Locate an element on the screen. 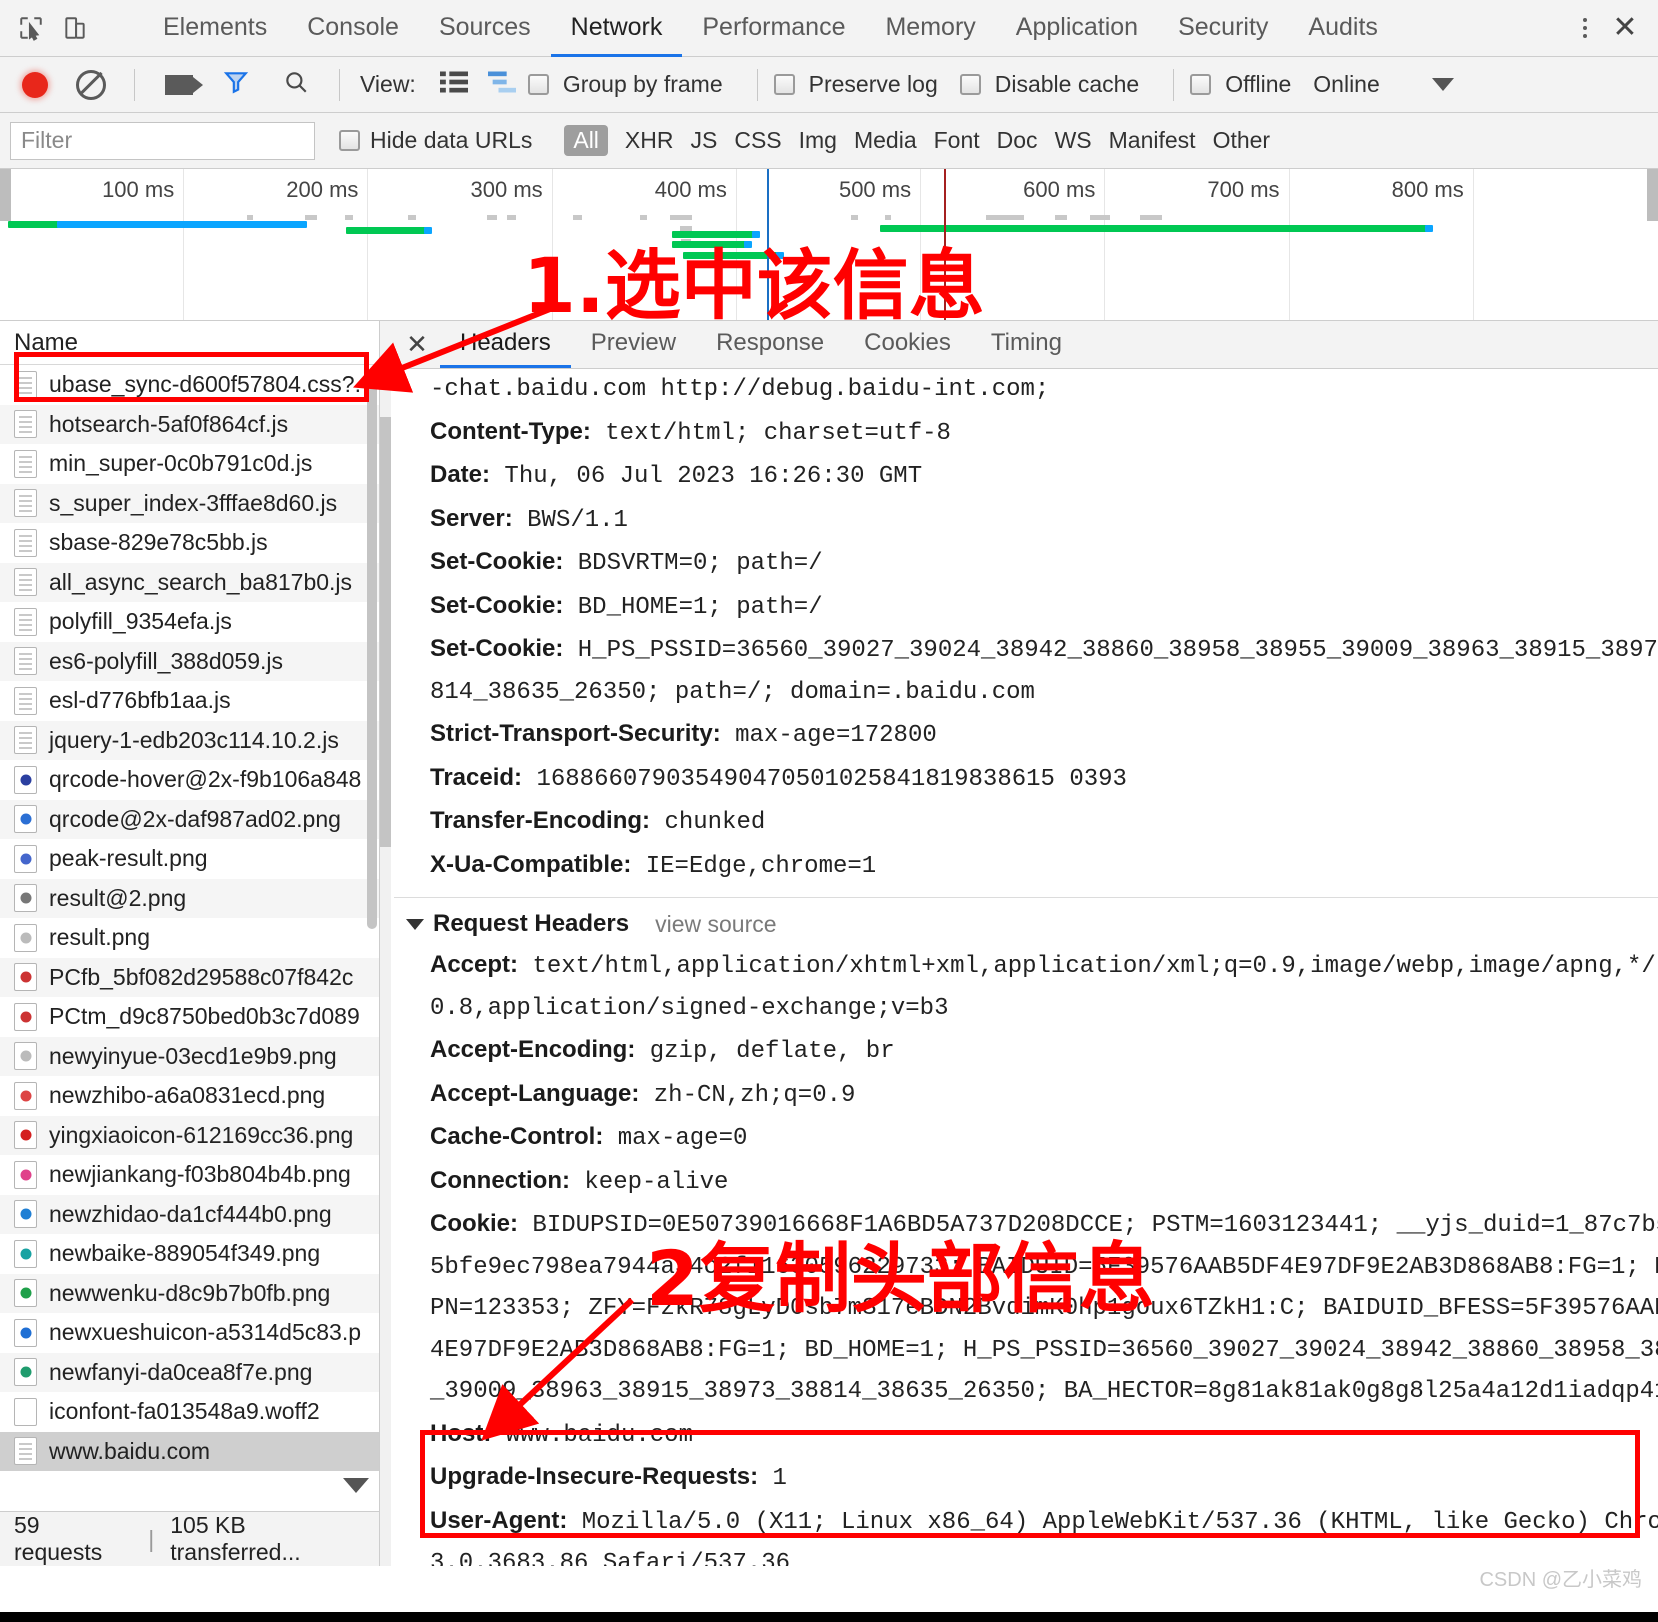 The image size is (1658, 1622). offline-label: Offline is located at coordinates (1258, 84).